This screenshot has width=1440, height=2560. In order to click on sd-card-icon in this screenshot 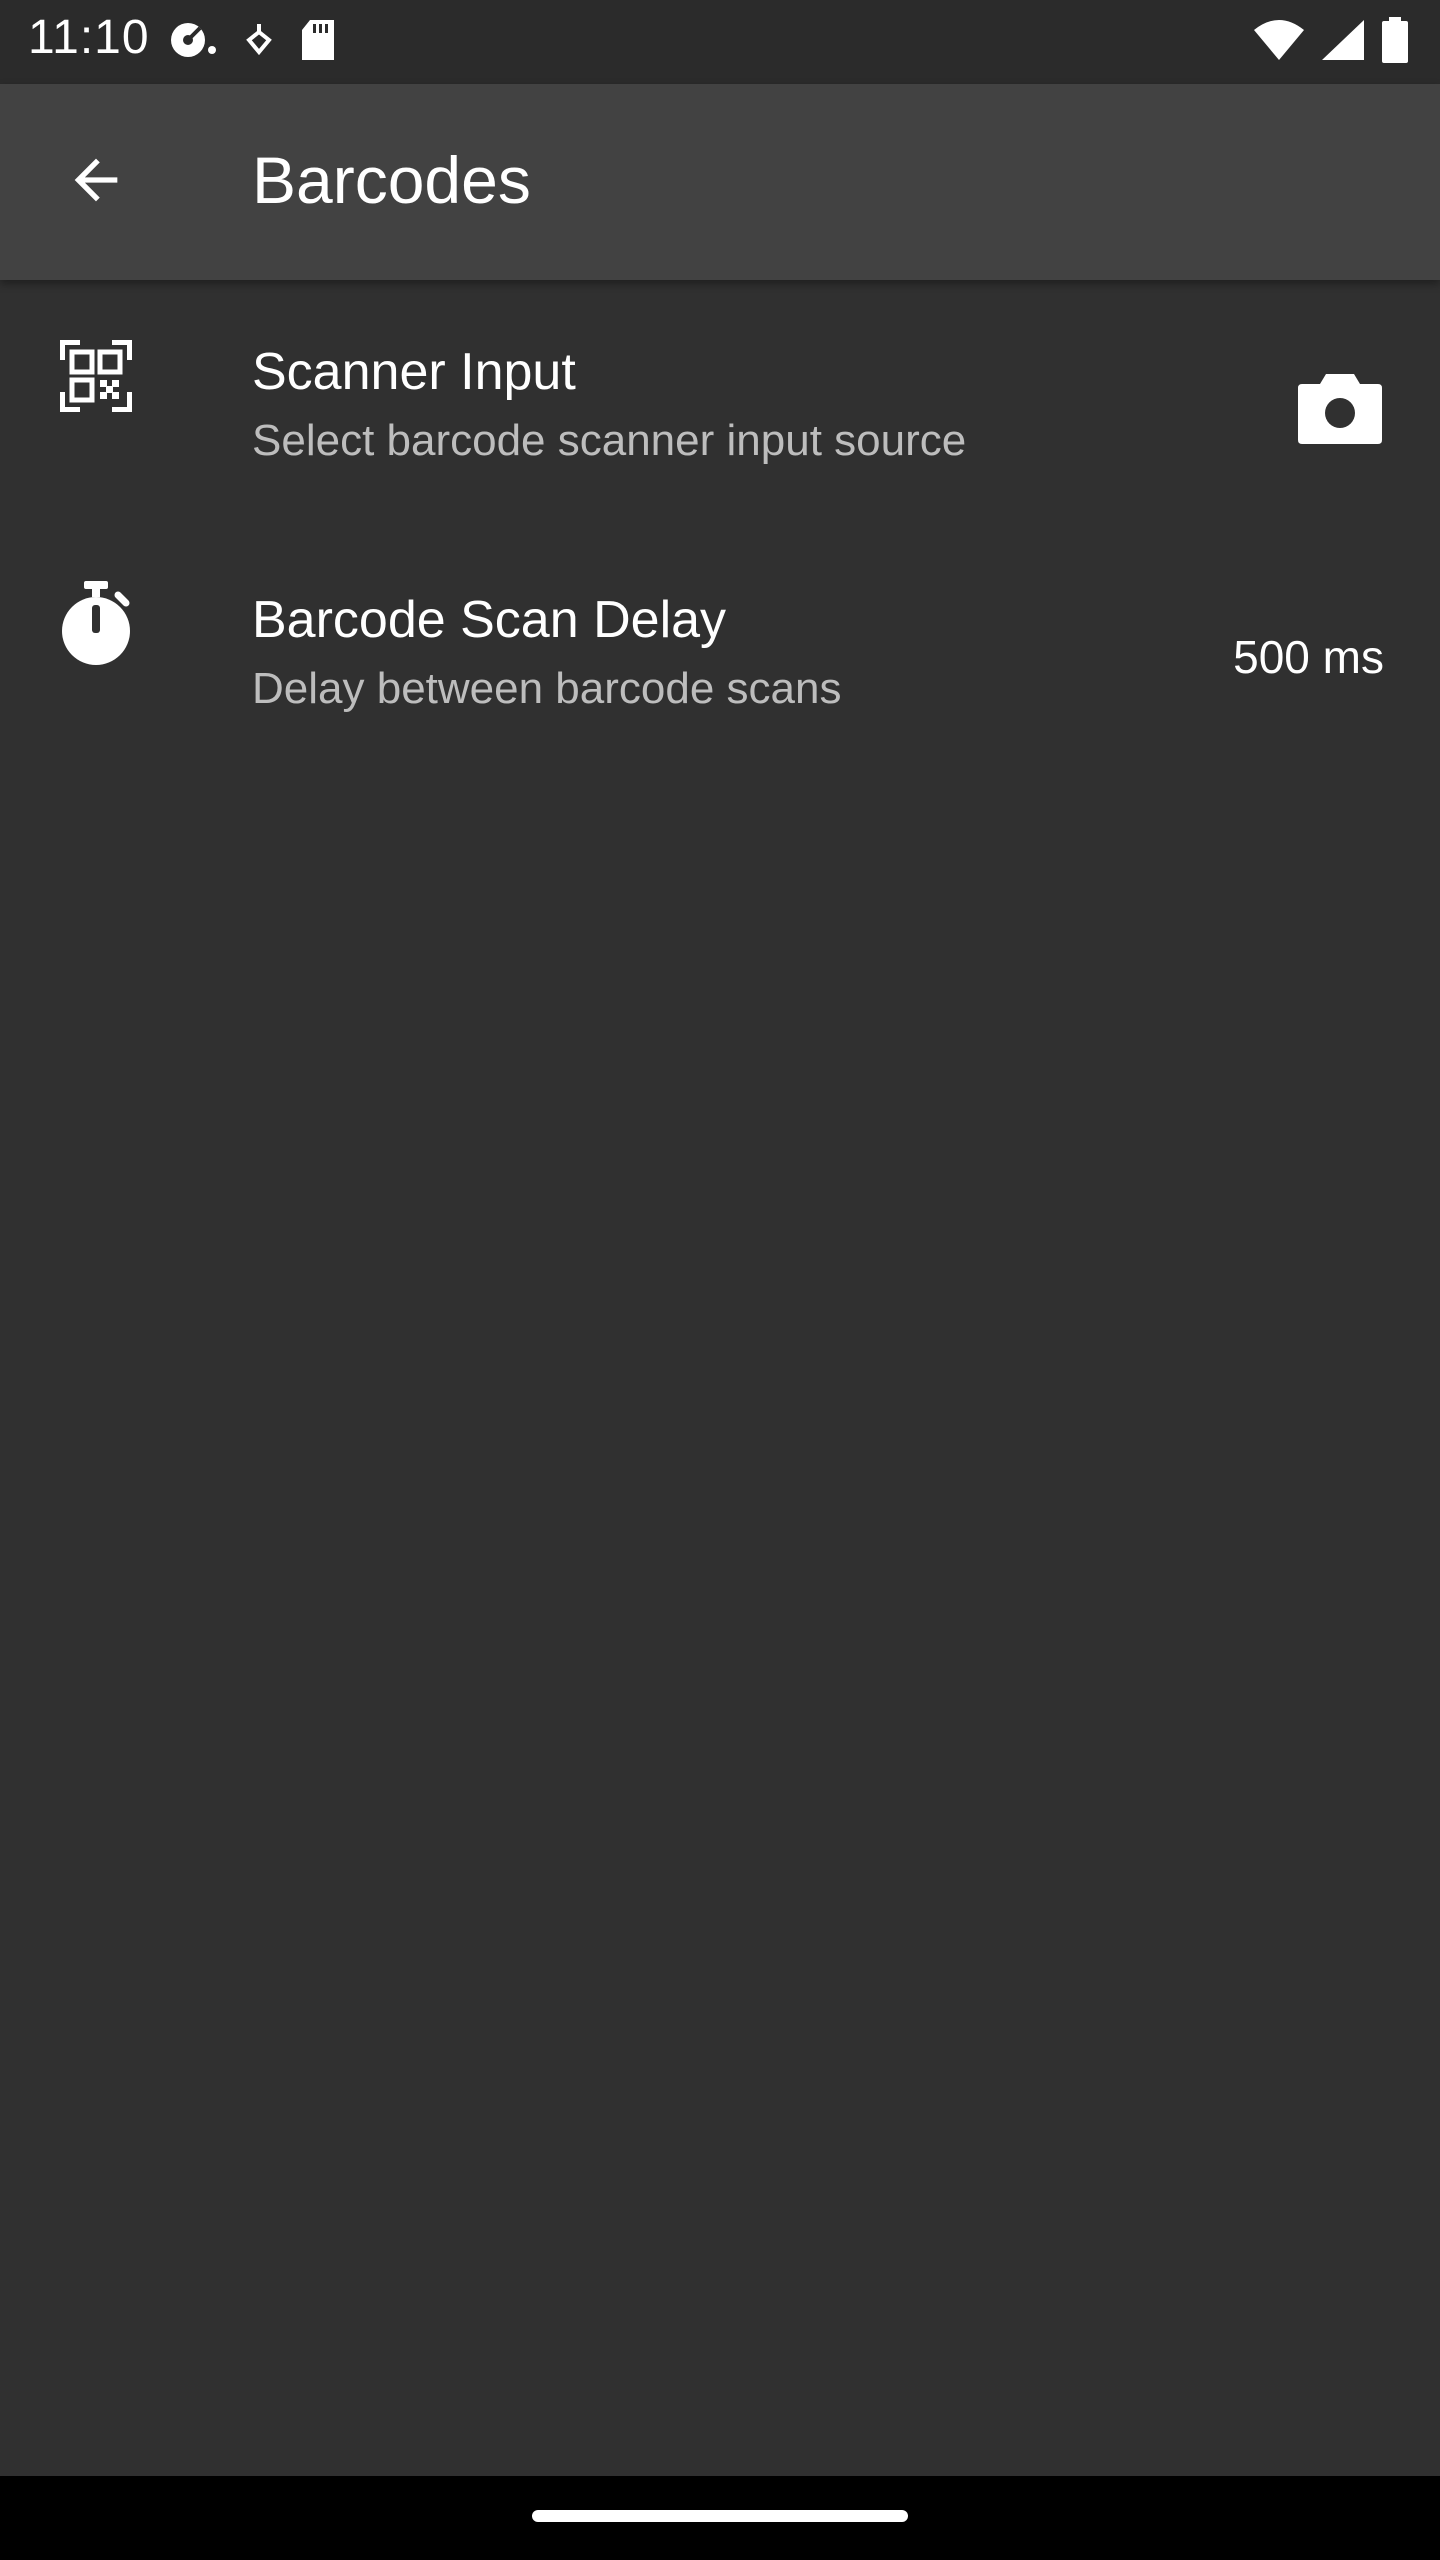, I will do `click(318, 42)`.